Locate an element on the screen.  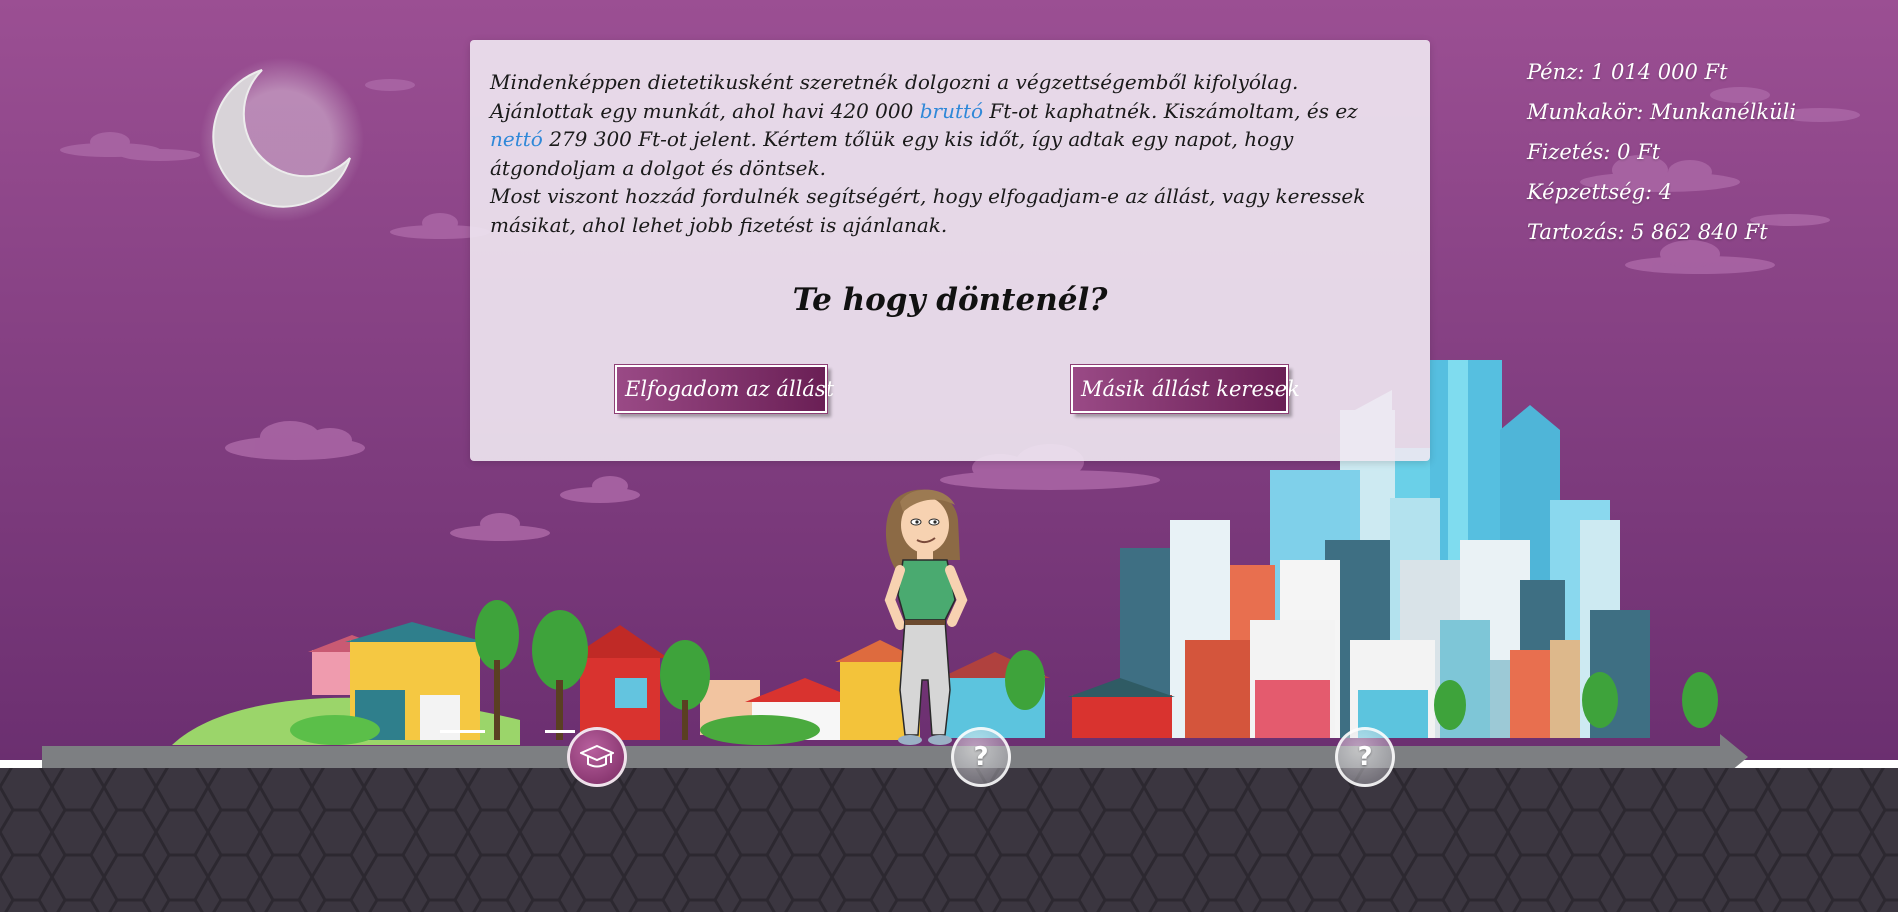
story-text-segment: Ft-ot kaphatnék. Kiszámoltam, és ez is located at coordinates (1170, 110).